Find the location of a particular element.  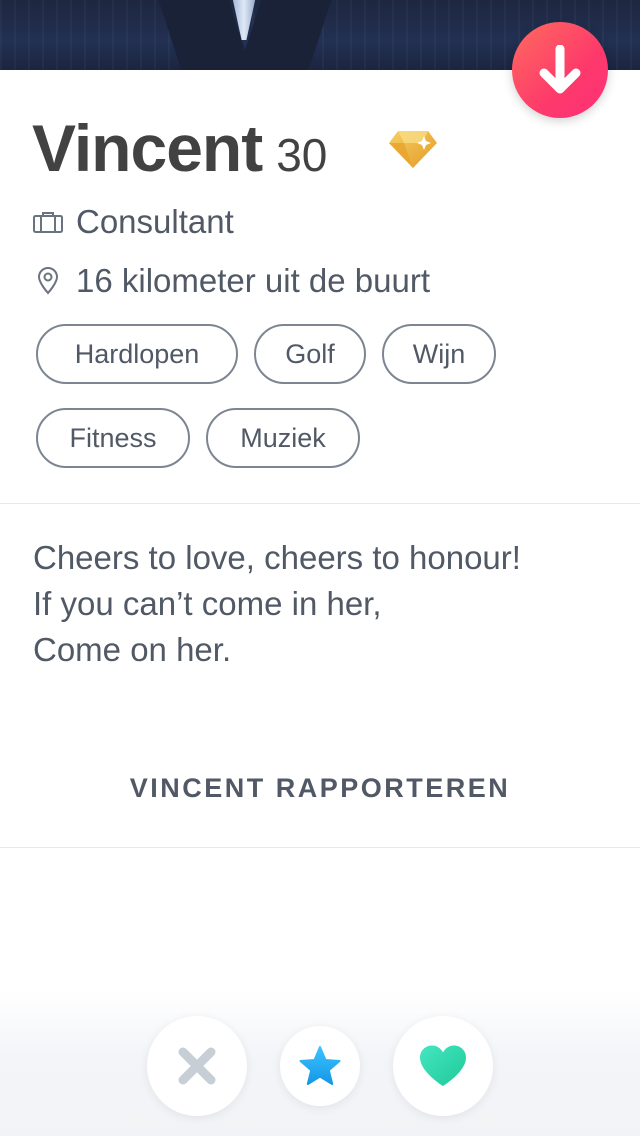

job-line: Consultant is located at coordinates (133, 222).